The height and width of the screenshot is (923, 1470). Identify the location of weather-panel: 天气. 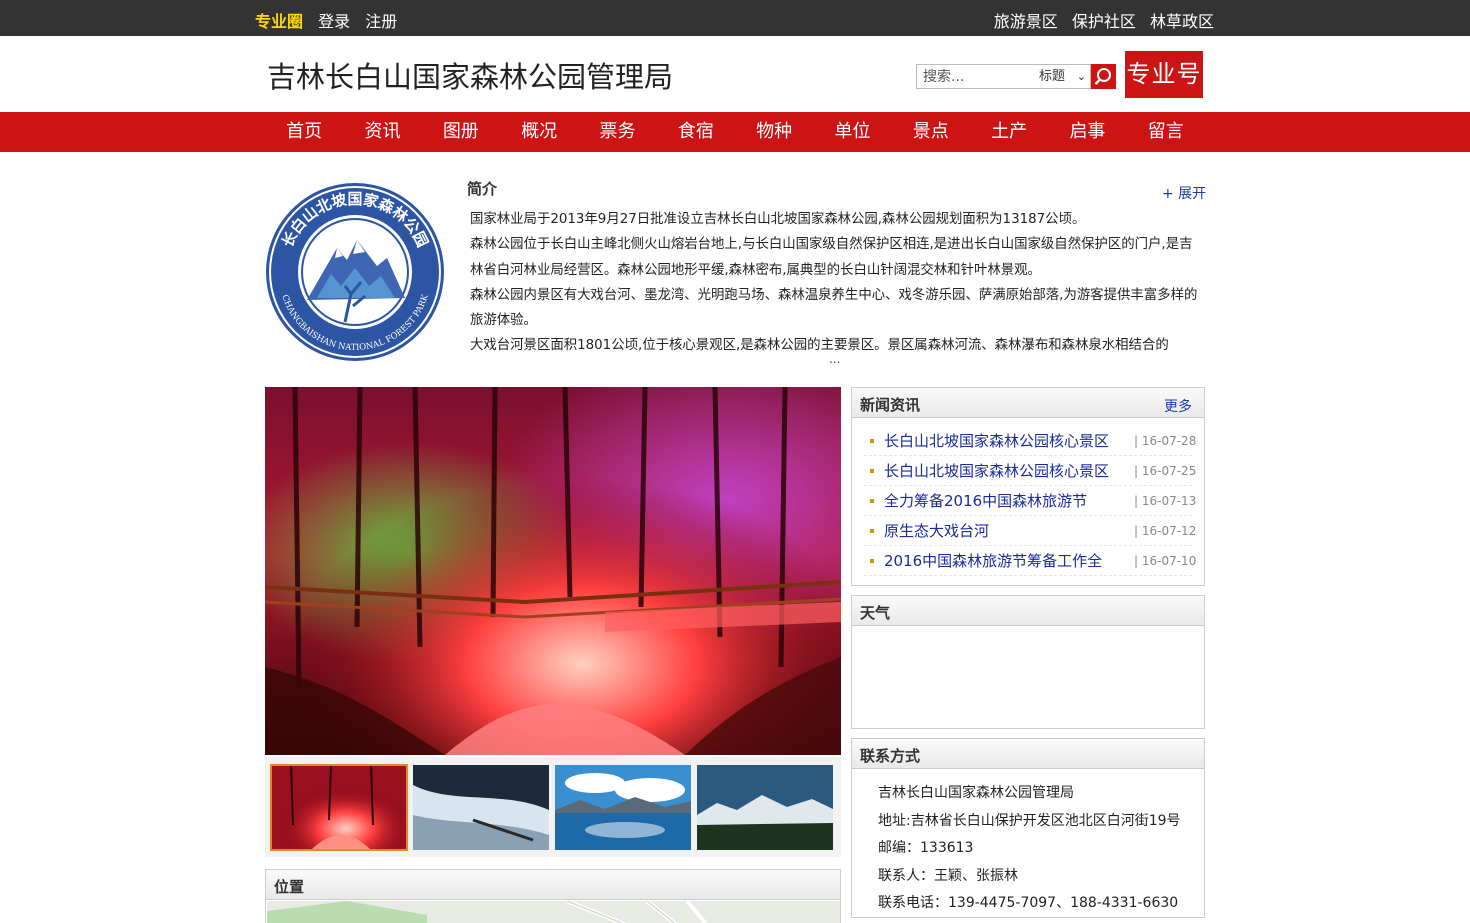
(1028, 662).